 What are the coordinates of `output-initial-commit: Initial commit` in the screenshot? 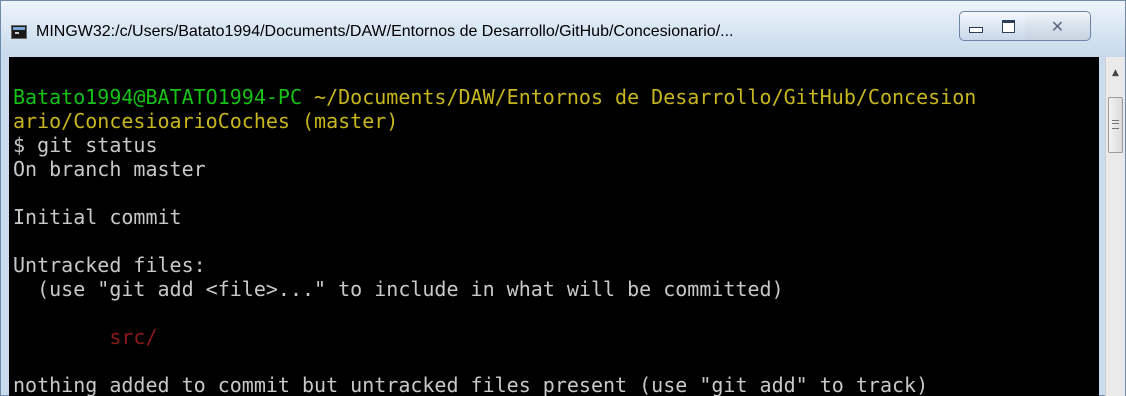 It's located at (97, 217).